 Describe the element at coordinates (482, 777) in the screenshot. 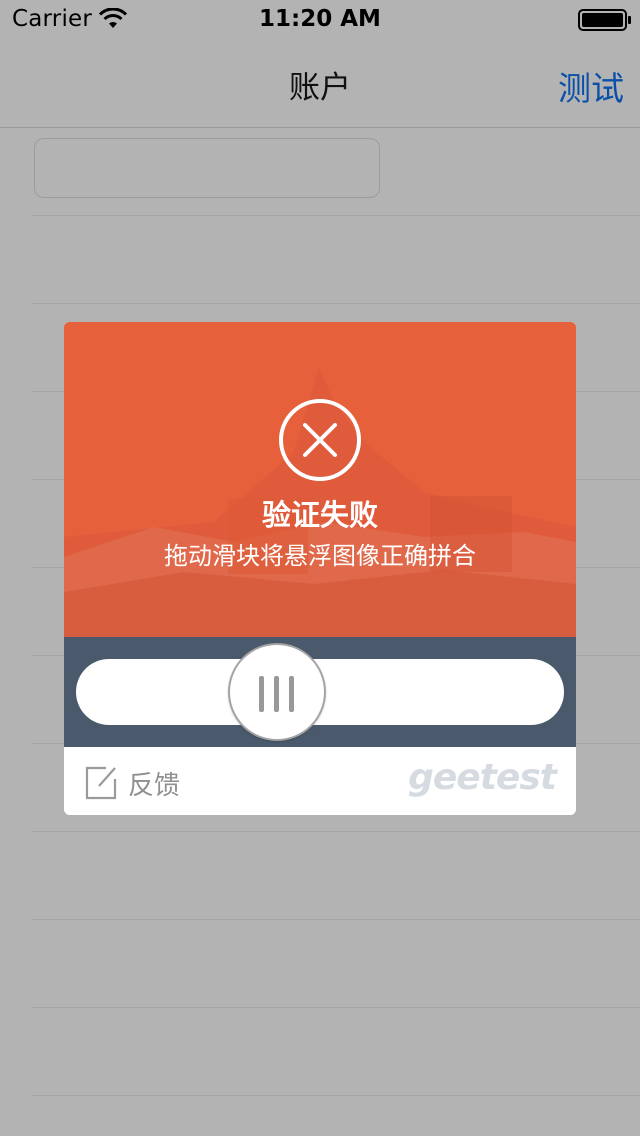

I see `geetest-logo: geetest` at that location.